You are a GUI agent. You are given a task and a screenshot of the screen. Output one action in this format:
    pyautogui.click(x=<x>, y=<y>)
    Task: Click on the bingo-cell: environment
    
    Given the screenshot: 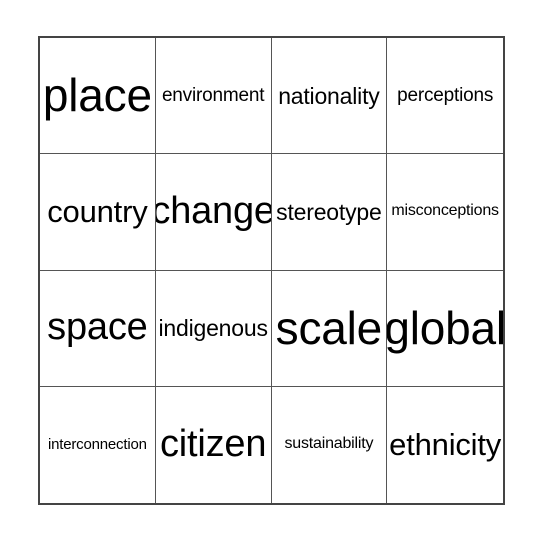 What is the action you would take?
    pyautogui.click(x=213, y=96)
    